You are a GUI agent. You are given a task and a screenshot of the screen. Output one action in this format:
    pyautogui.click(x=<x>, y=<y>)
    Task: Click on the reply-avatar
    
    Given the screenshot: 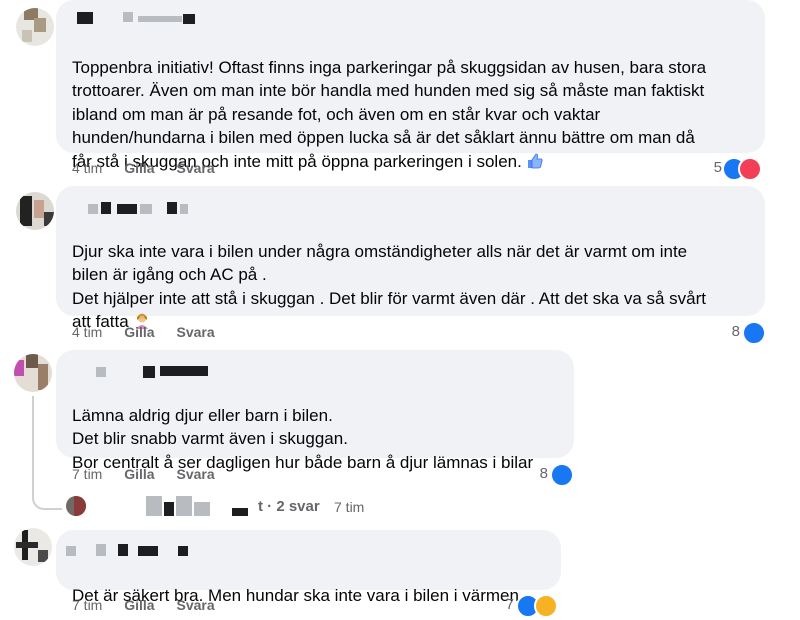 What is the action you would take?
    pyautogui.click(x=76, y=506)
    